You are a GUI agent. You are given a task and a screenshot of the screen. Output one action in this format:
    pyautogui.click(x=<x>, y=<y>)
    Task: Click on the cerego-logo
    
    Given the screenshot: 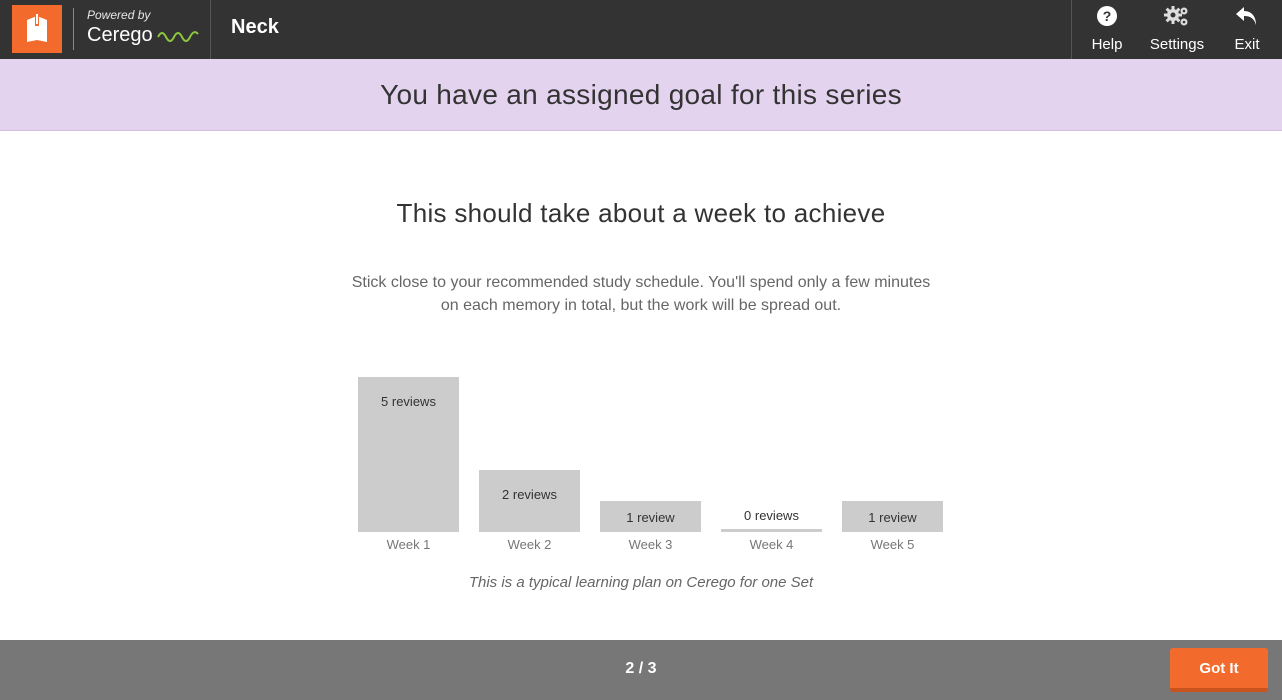 What is the action you would take?
    pyautogui.click(x=37, y=29)
    